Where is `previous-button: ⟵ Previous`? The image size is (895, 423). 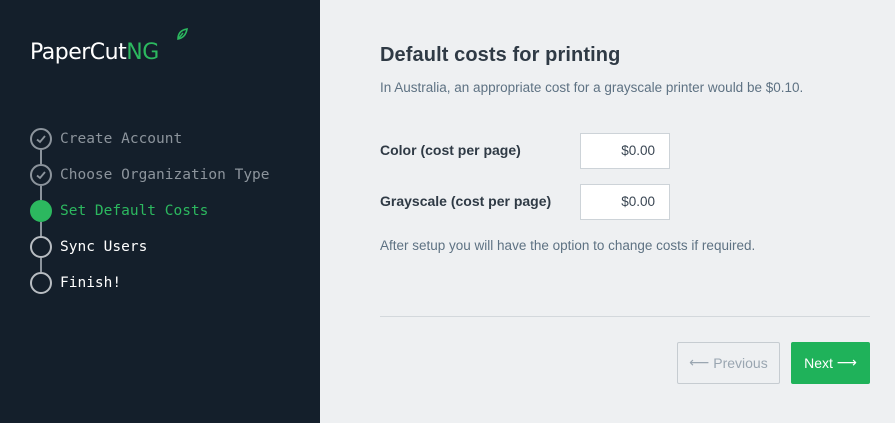
previous-button: ⟵ Previous is located at coordinates (728, 363).